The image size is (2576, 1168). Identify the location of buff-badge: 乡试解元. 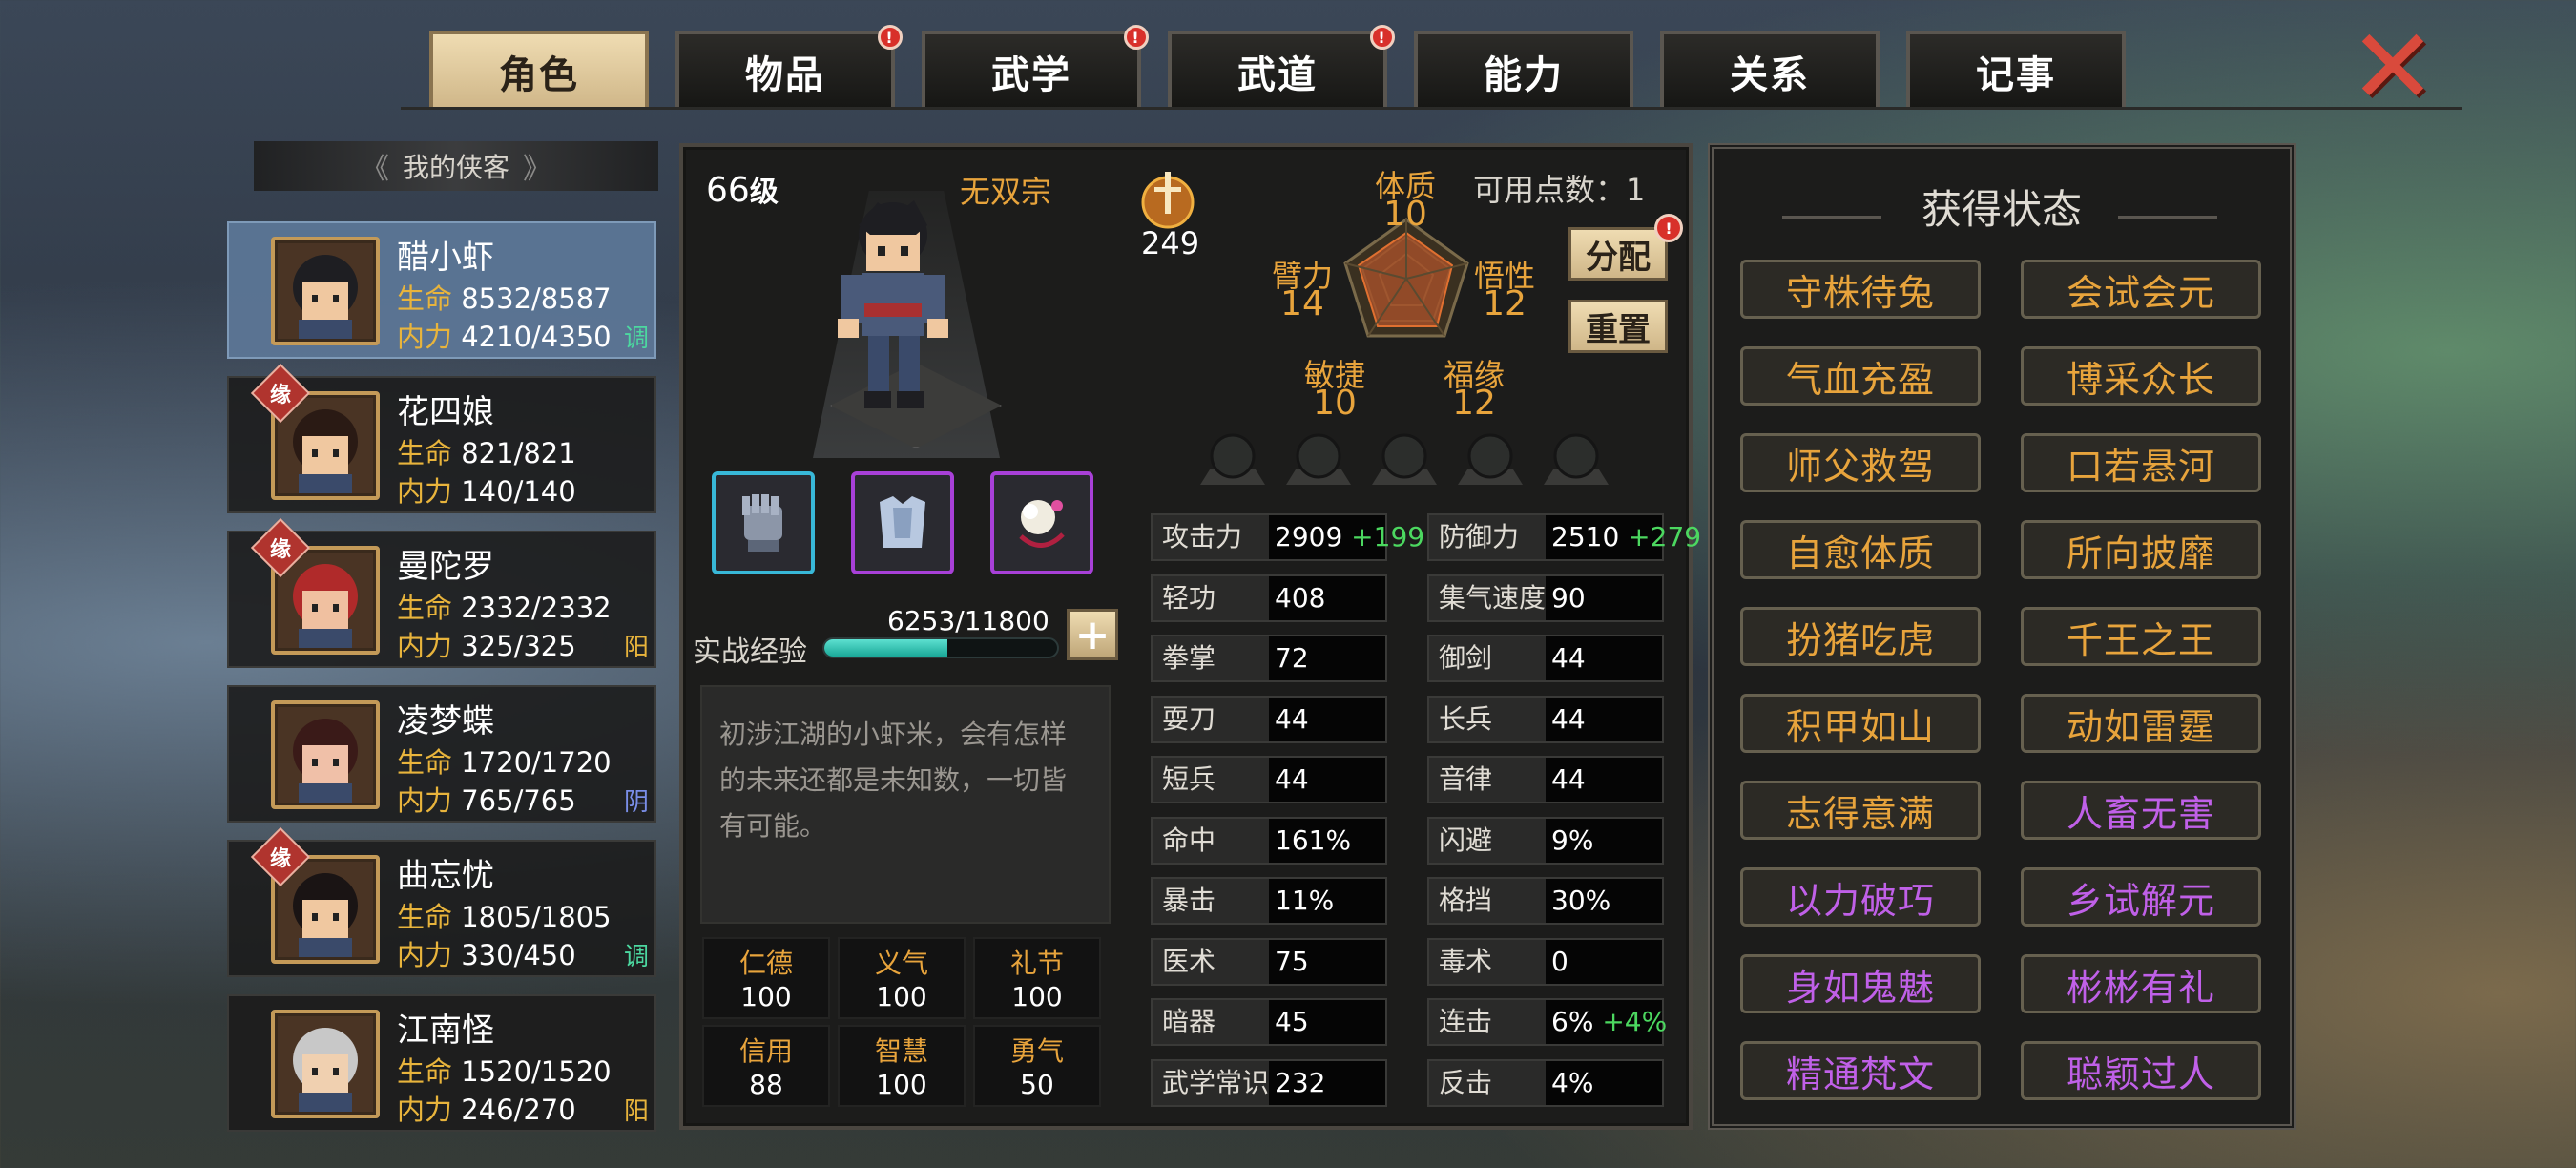
(2141, 897).